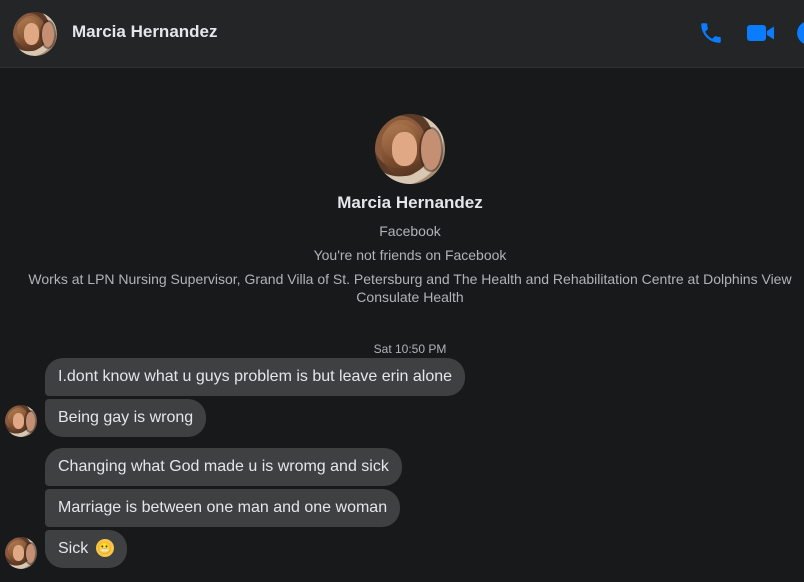  Describe the element at coordinates (711, 33) in the screenshot. I see `phone-icon` at that location.